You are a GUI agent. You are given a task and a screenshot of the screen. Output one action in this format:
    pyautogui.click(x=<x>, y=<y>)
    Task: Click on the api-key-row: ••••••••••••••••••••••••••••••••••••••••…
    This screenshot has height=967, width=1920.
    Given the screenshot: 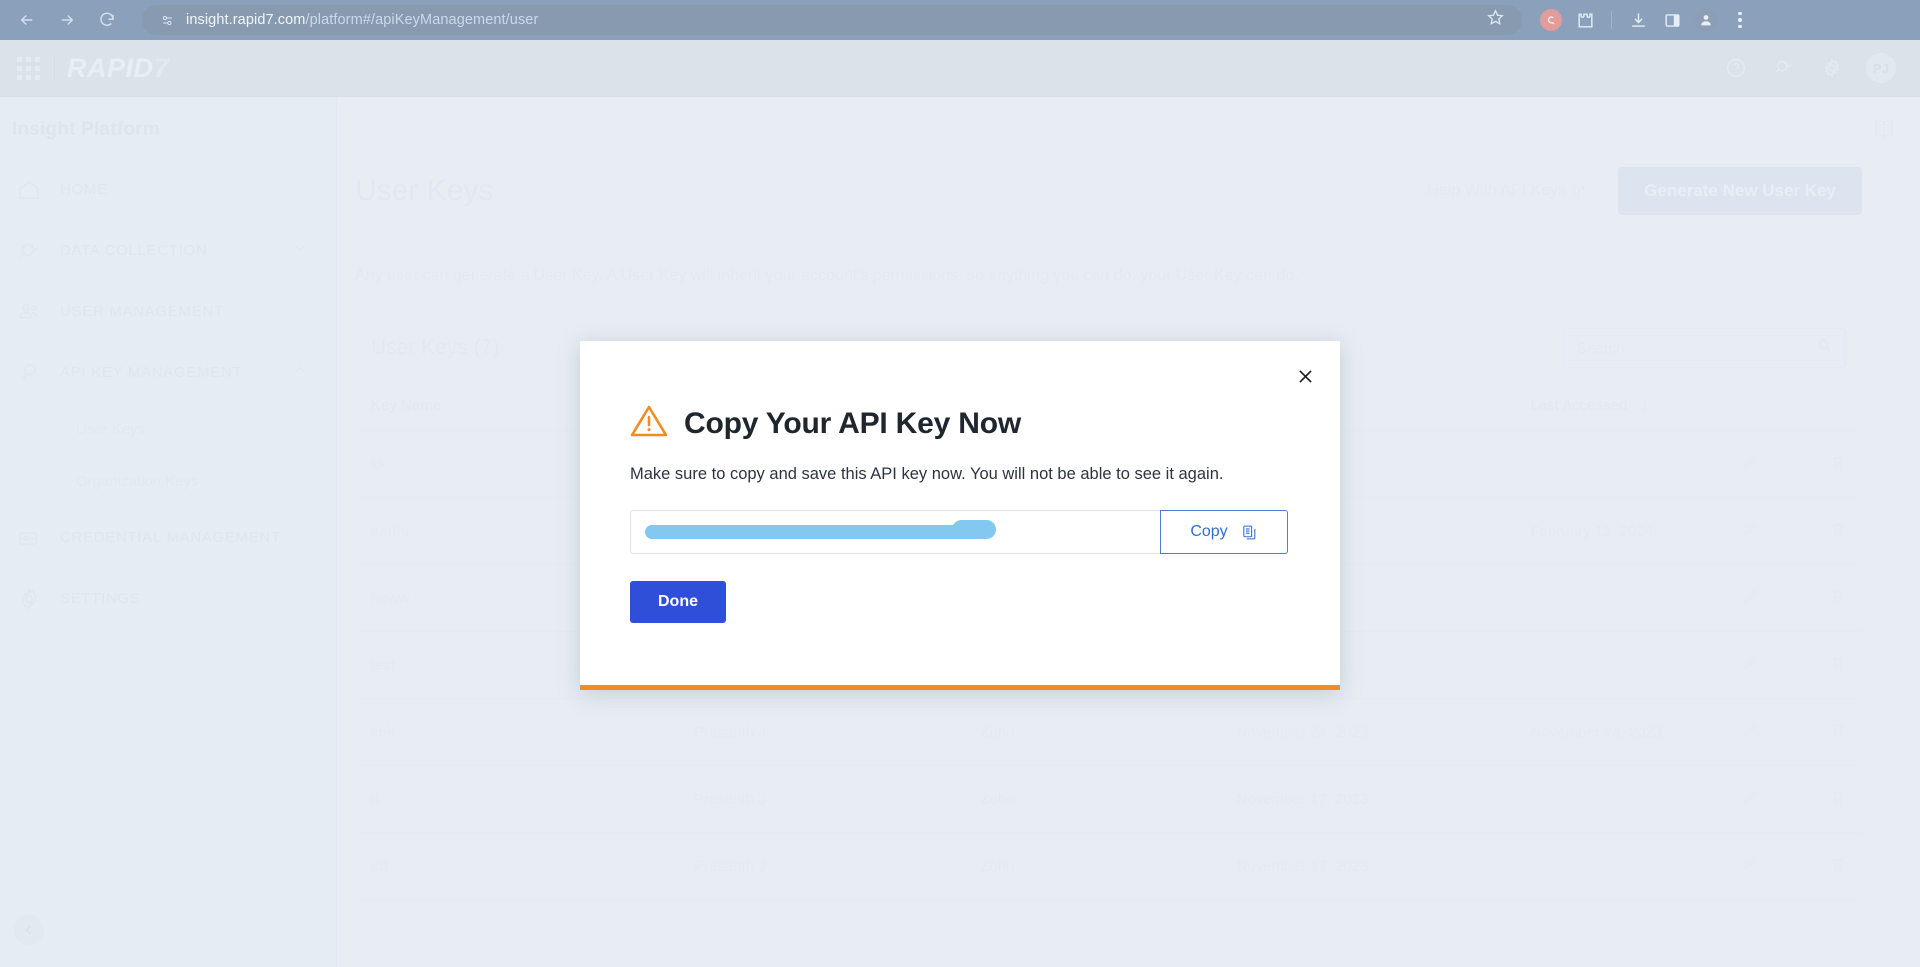 What is the action you would take?
    pyautogui.click(x=959, y=532)
    